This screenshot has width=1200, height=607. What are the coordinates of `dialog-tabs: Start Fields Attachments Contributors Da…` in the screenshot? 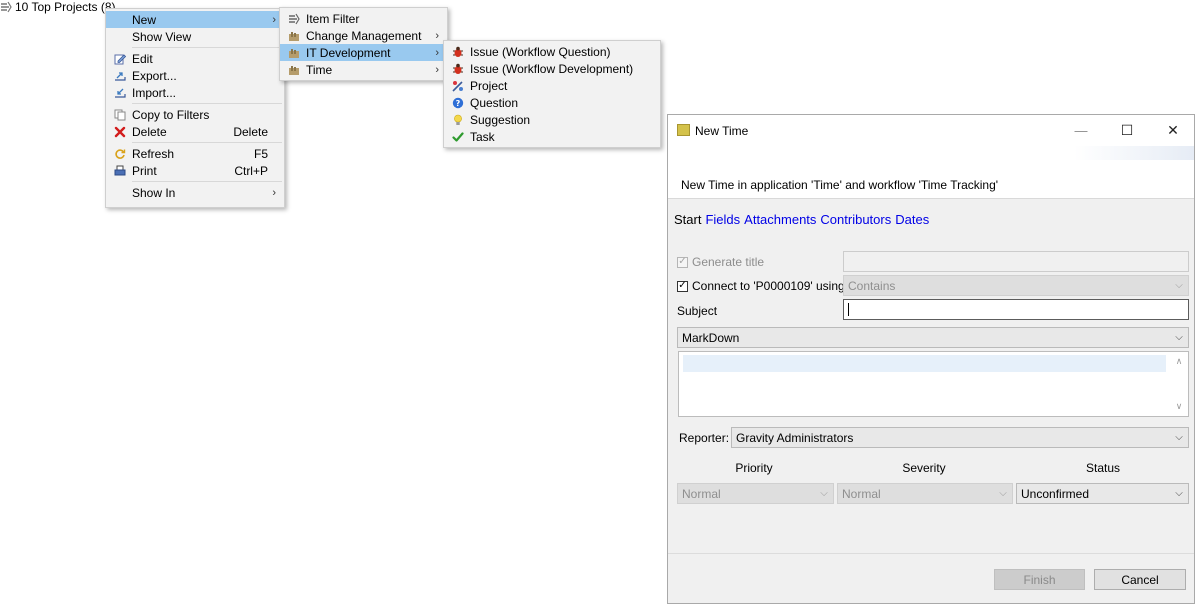 It's located at (801, 219).